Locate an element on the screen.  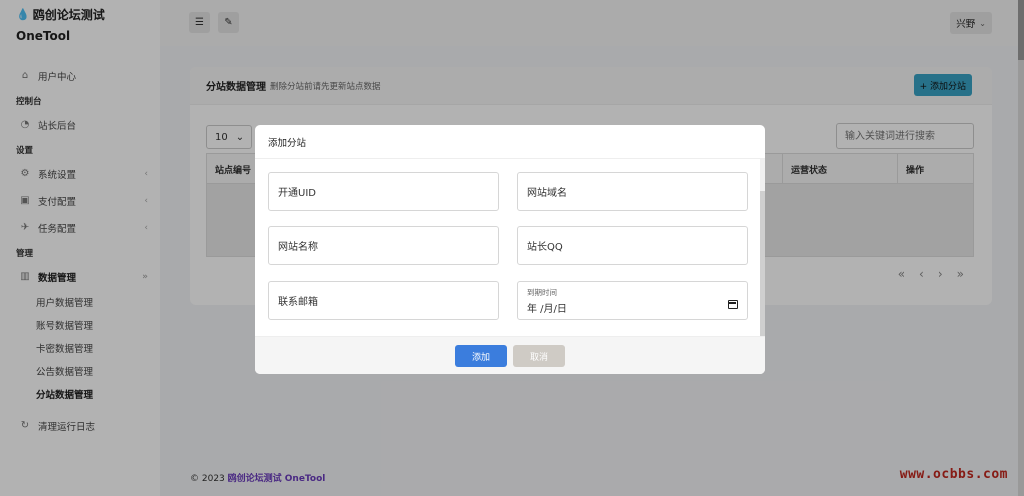
expire-date-label: 到期时间 is located at coordinates (542, 292).